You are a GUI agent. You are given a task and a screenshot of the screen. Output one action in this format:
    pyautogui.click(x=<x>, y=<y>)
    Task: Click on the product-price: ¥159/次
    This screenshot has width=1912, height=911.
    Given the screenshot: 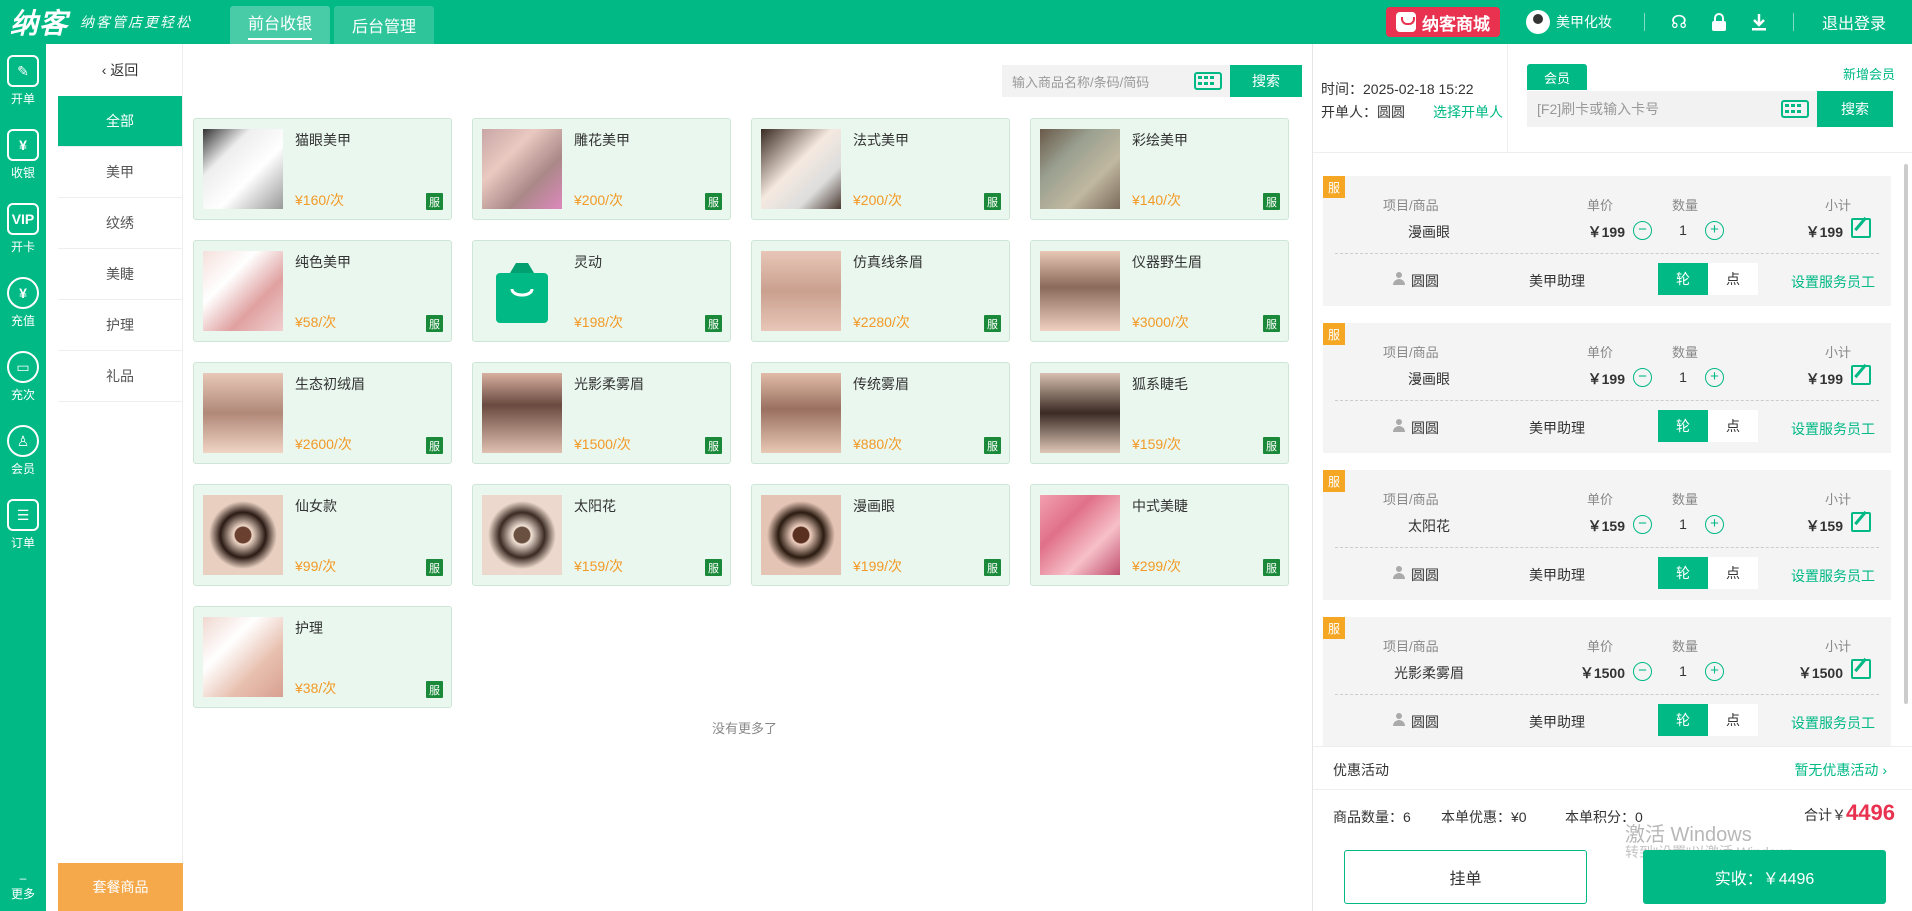 What is the action you would take?
    pyautogui.click(x=599, y=566)
    